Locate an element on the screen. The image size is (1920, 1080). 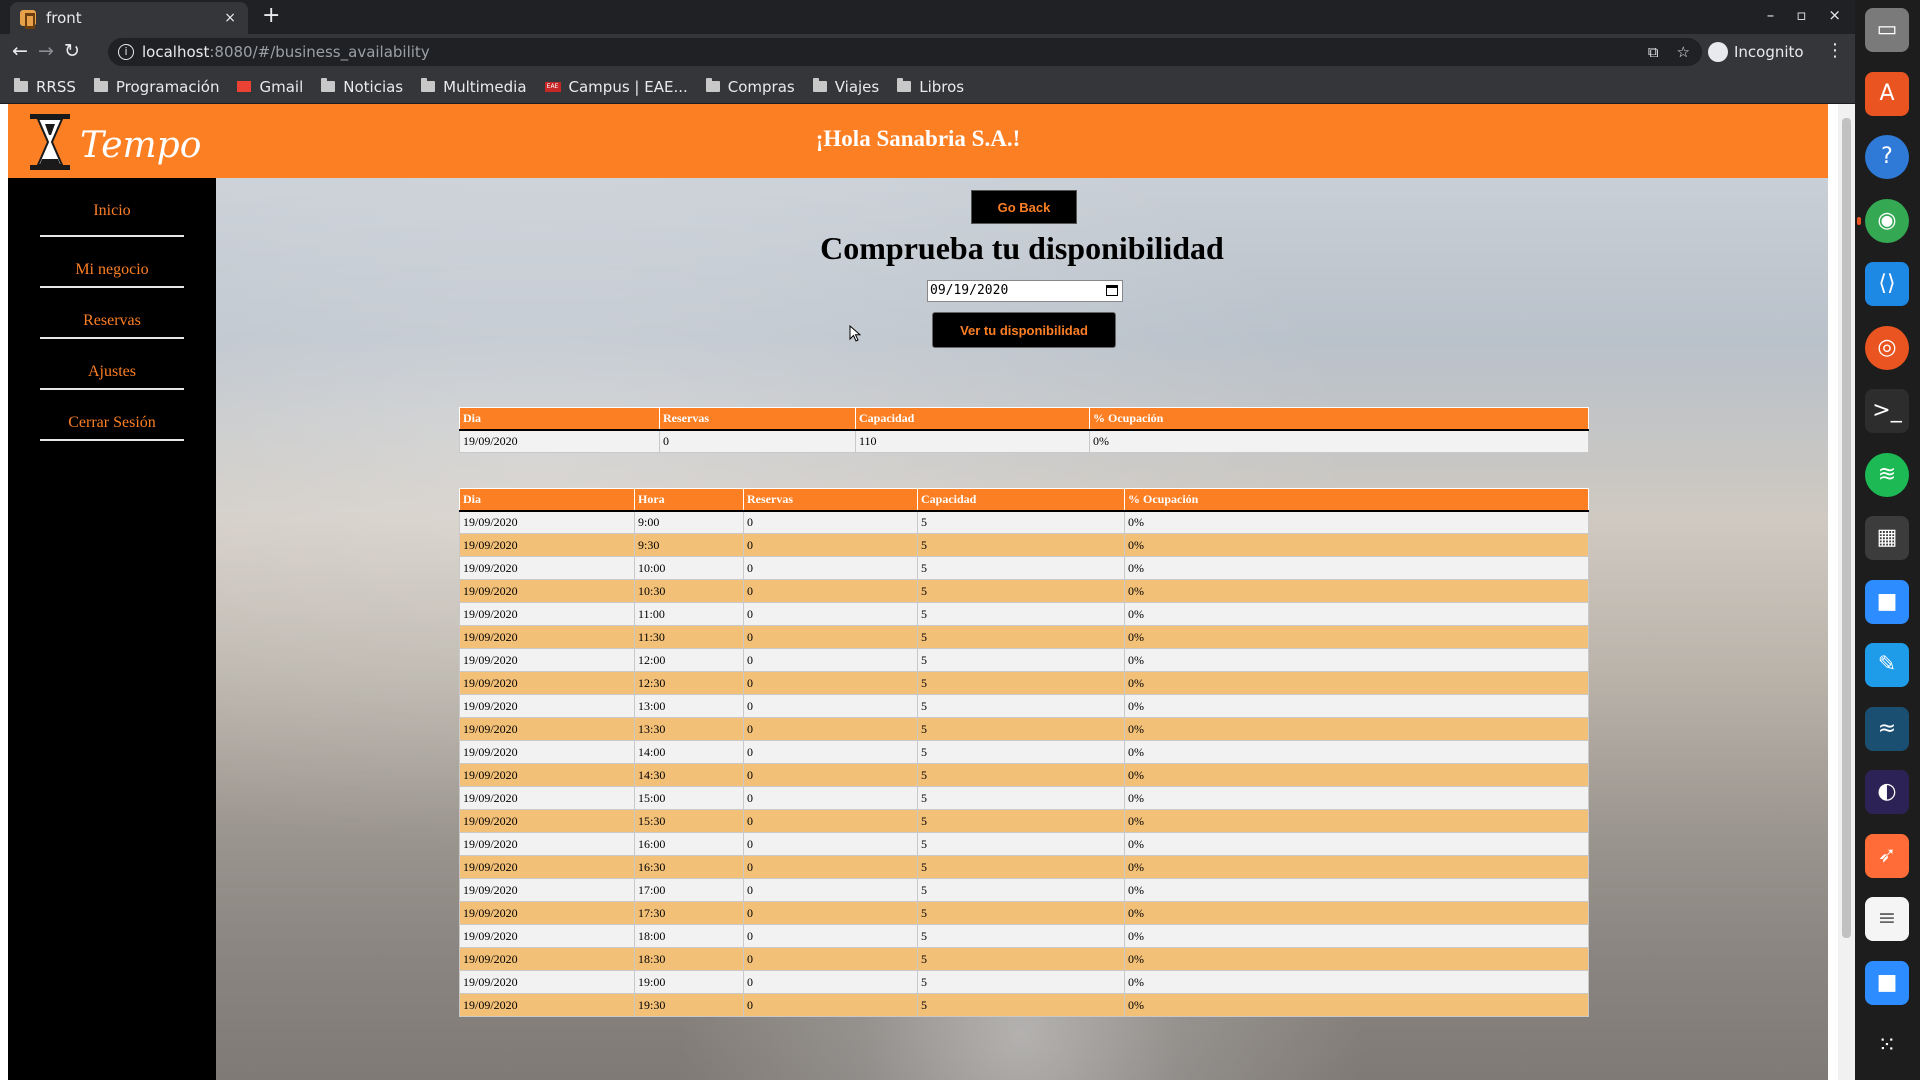
vscode-icon: ⟨⟩ is located at coordinates (1887, 284).